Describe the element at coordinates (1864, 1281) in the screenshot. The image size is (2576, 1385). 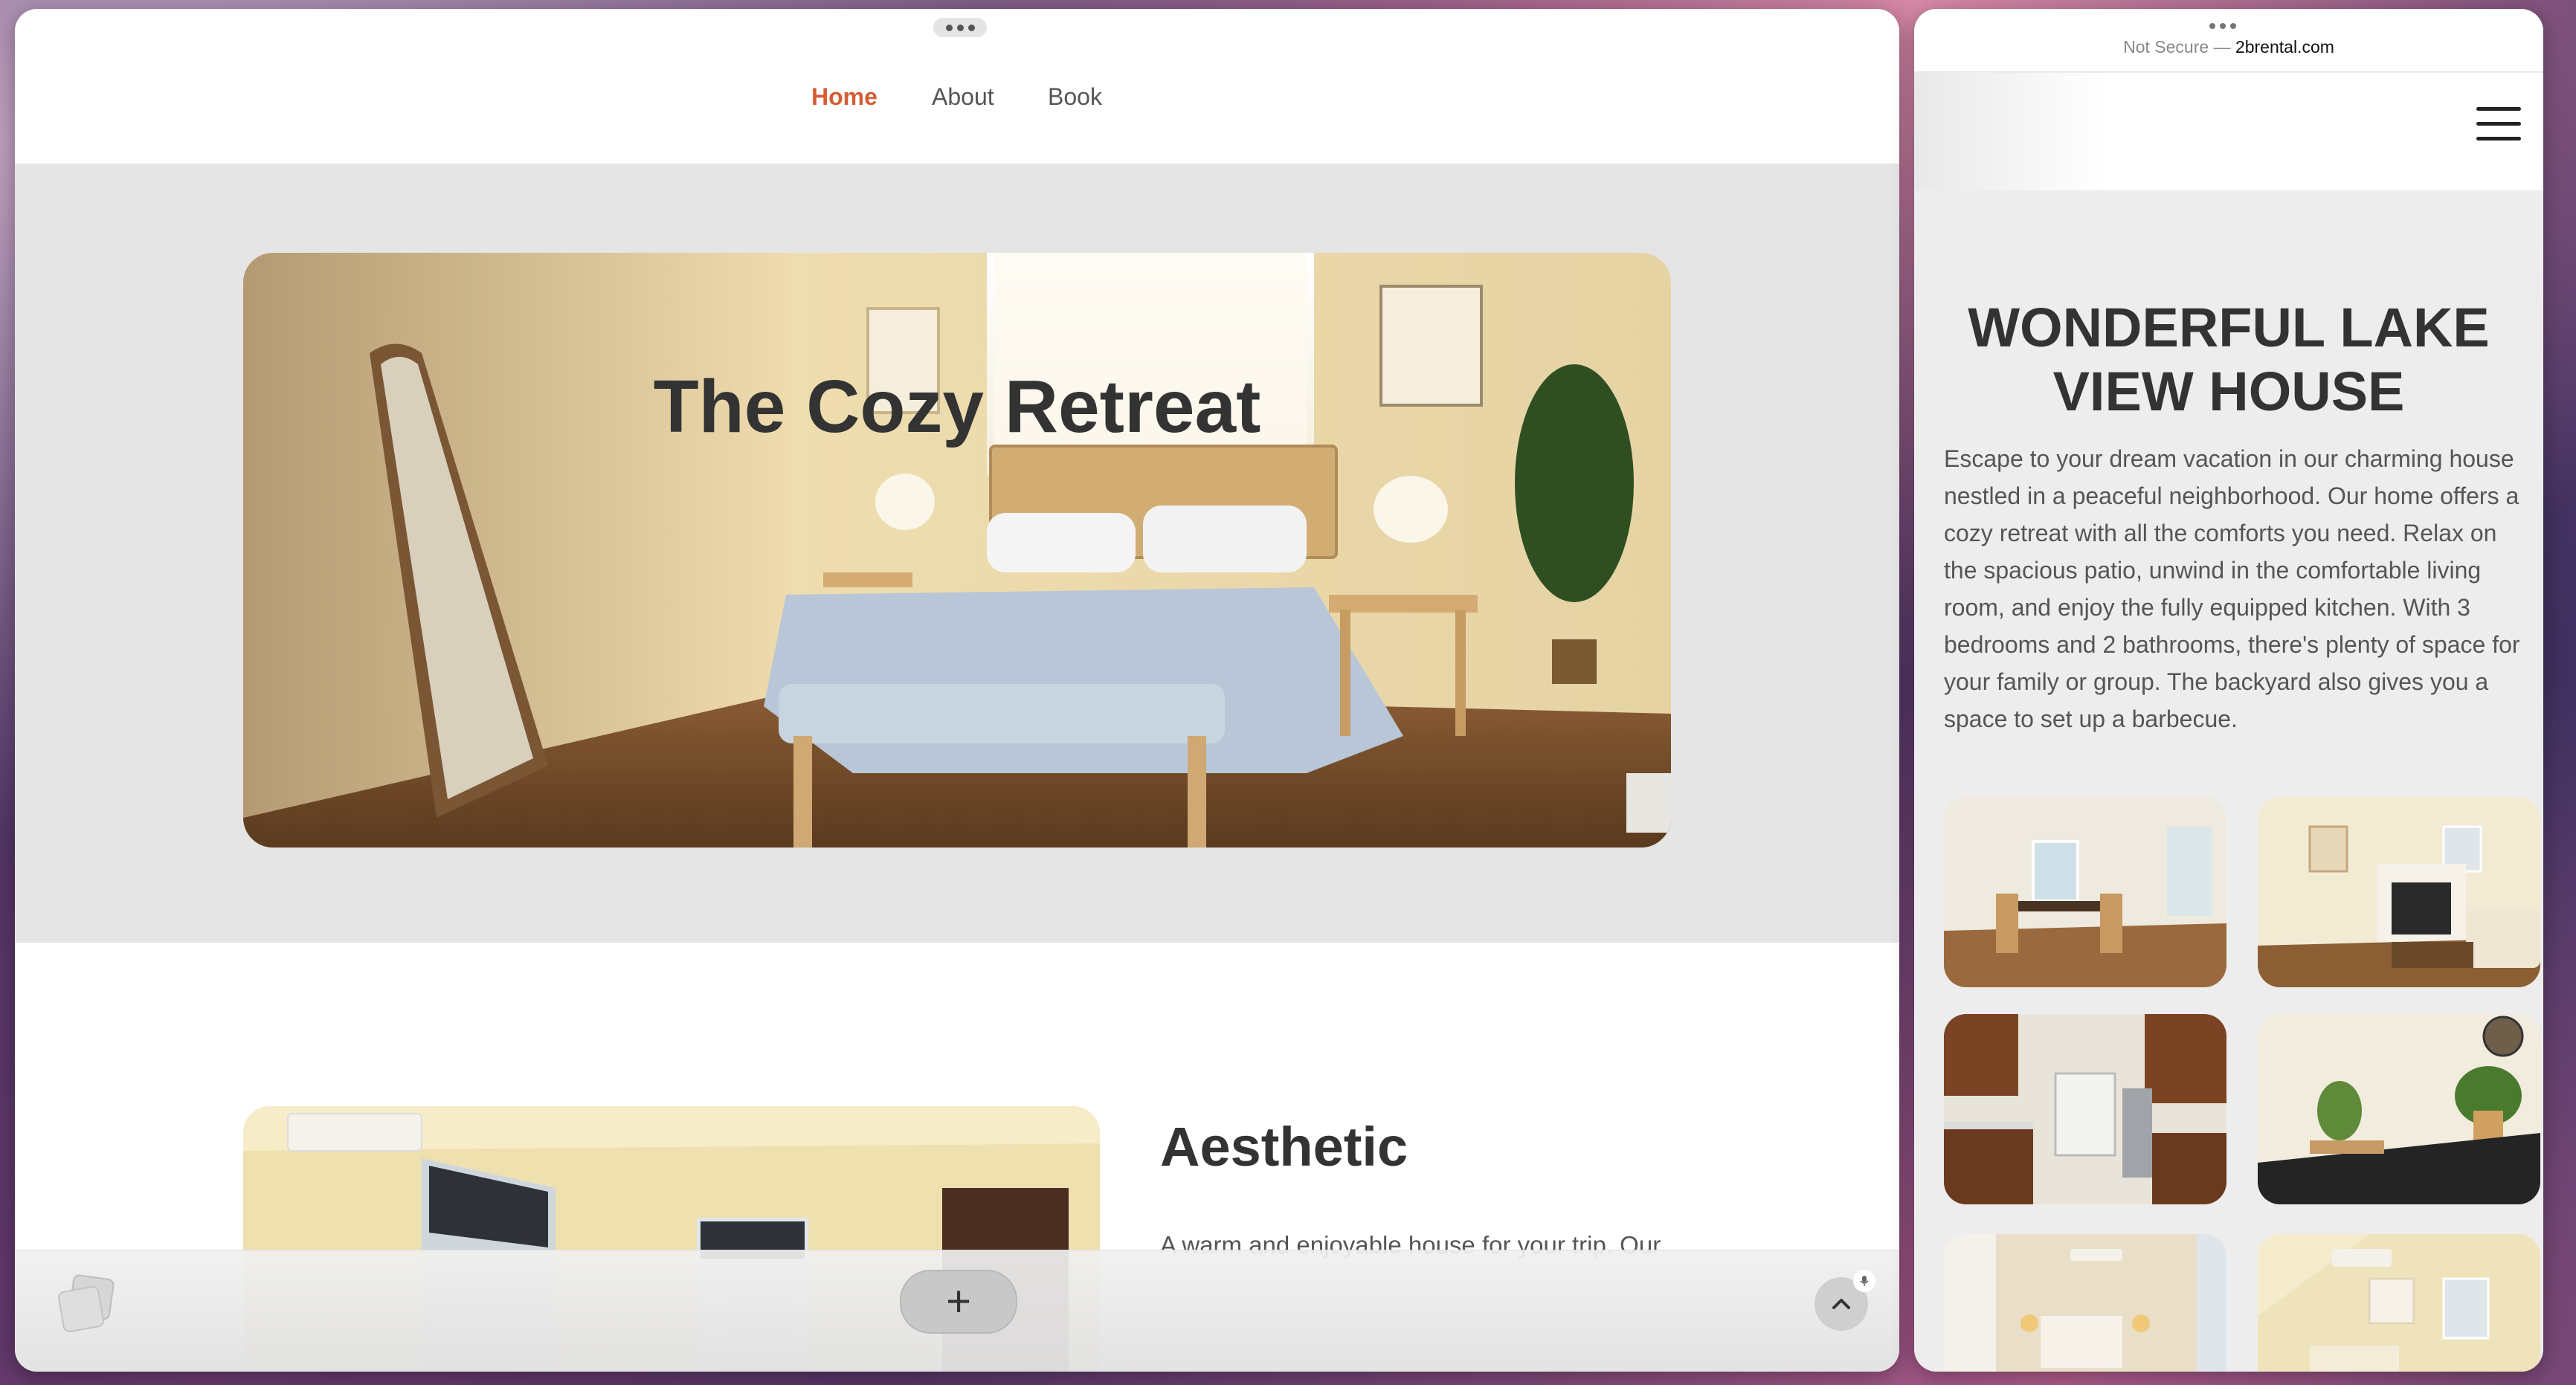
I see `microphone-icon` at that location.